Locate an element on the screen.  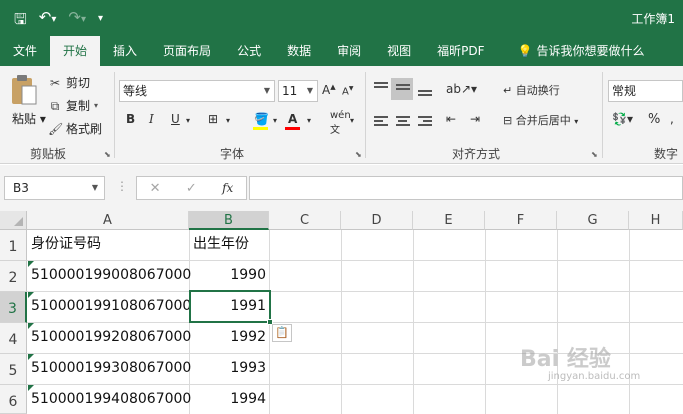
insert-function-button: fx is located at coordinates (227, 188).